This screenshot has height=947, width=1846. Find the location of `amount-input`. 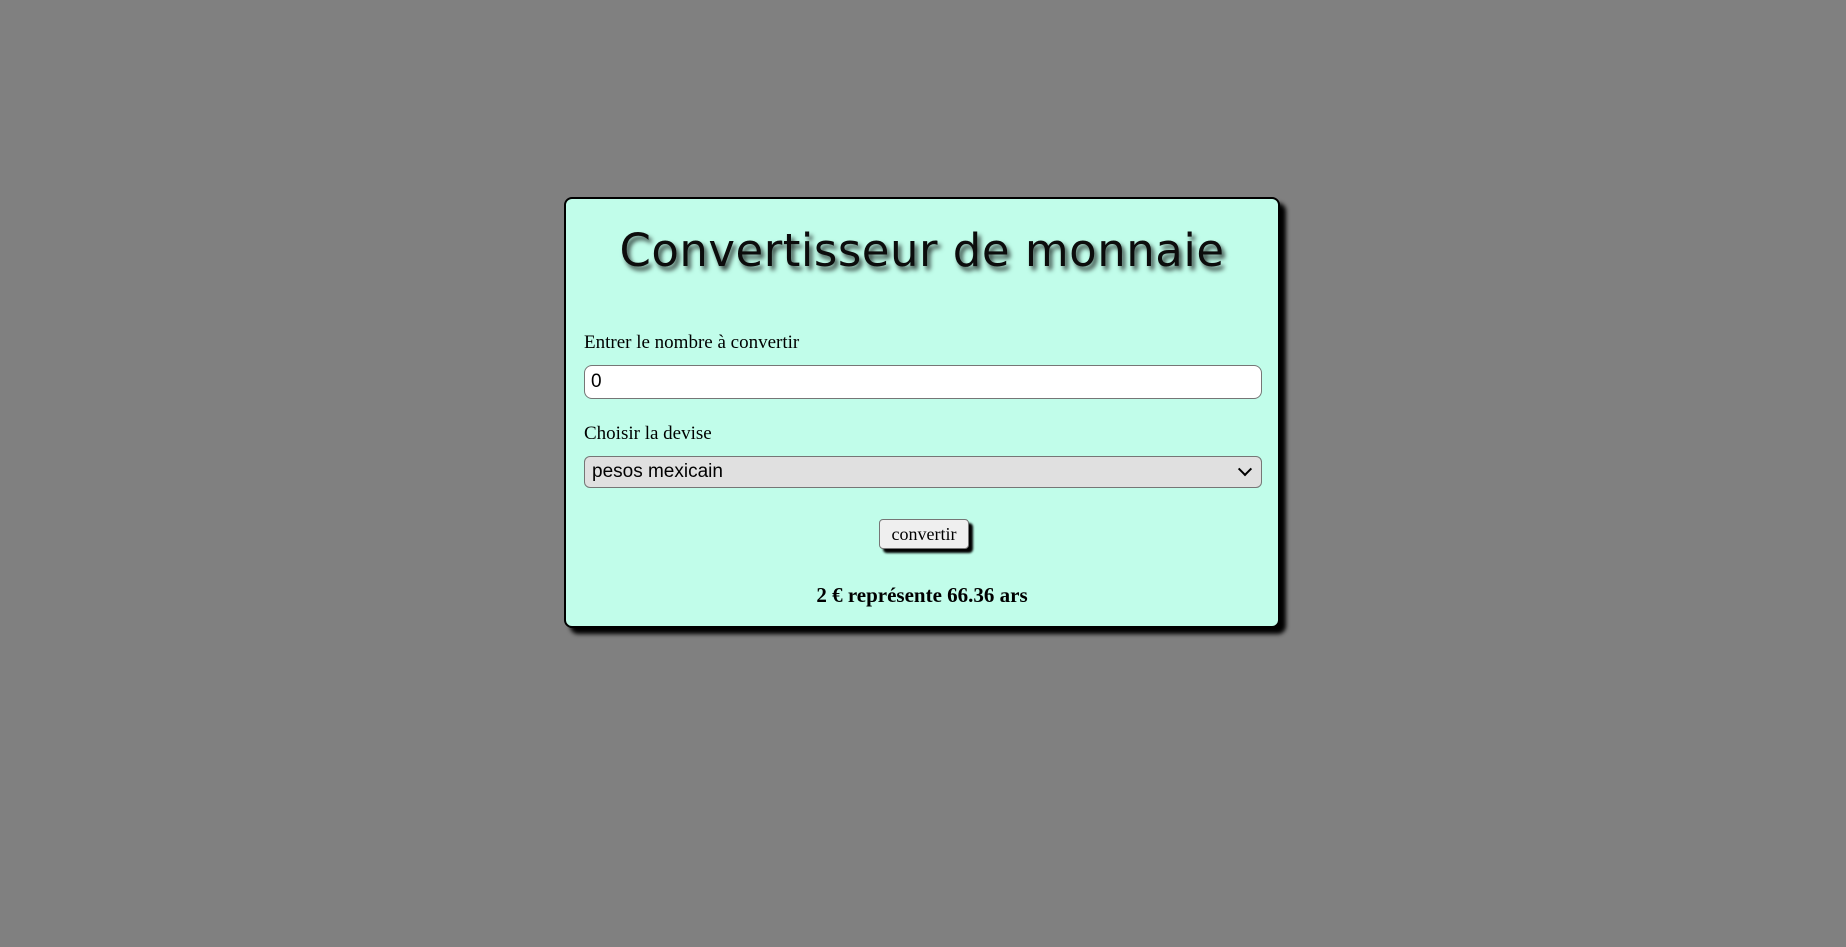

amount-input is located at coordinates (923, 382).